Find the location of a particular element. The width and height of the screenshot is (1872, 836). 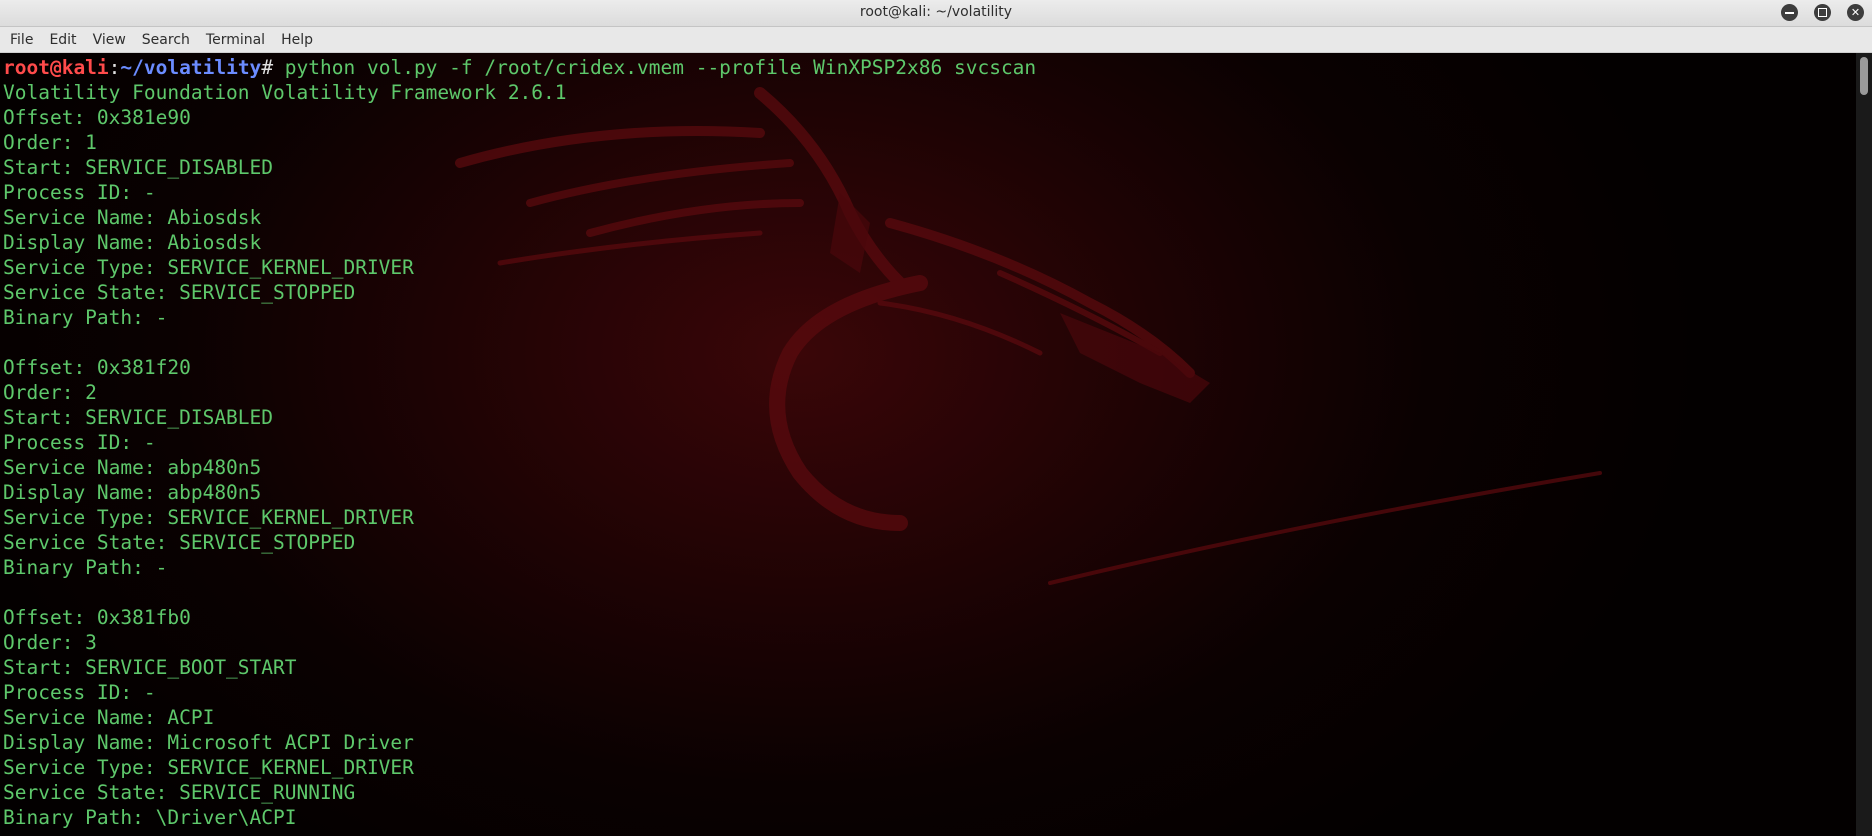

scrollbar-thumb is located at coordinates (1864, 76).